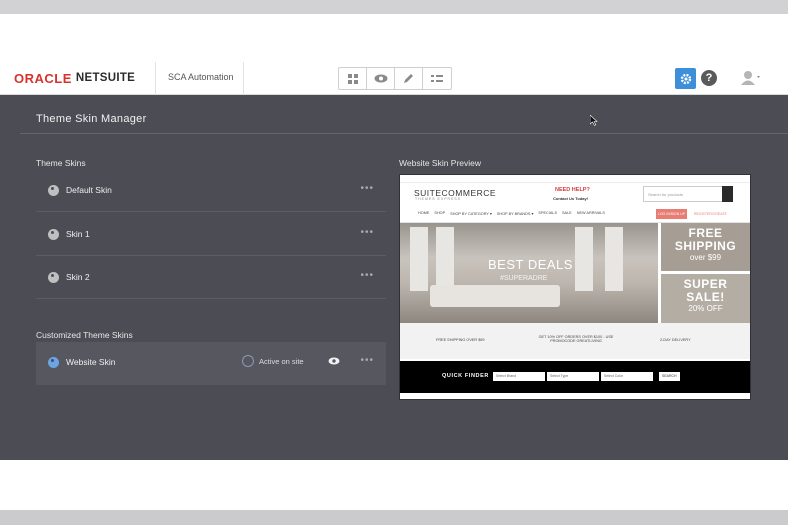 The width and height of the screenshot is (788, 525). What do you see at coordinates (465, 376) in the screenshot?
I see `quick-finder-label: QUICK FINDER` at bounding box center [465, 376].